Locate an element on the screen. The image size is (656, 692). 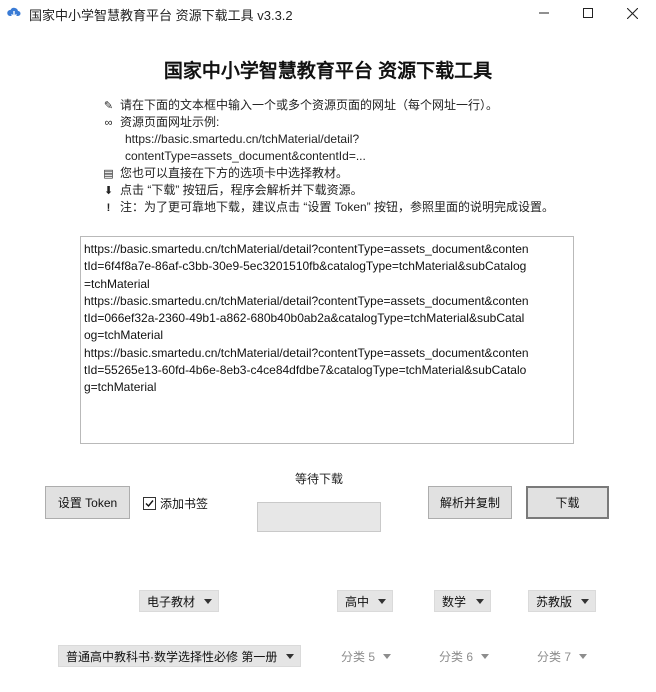
maximize-icon is located at coordinates (588, 13).